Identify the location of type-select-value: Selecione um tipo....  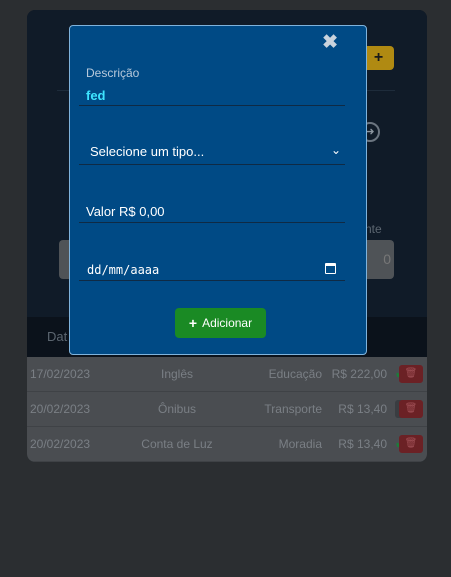
(147, 151).